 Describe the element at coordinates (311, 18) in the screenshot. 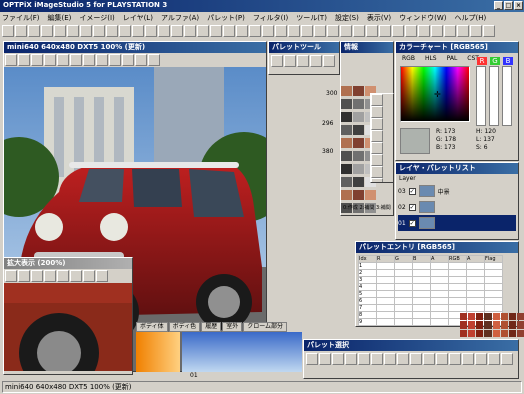

I see `menu-item-7: ツール(T)` at that location.